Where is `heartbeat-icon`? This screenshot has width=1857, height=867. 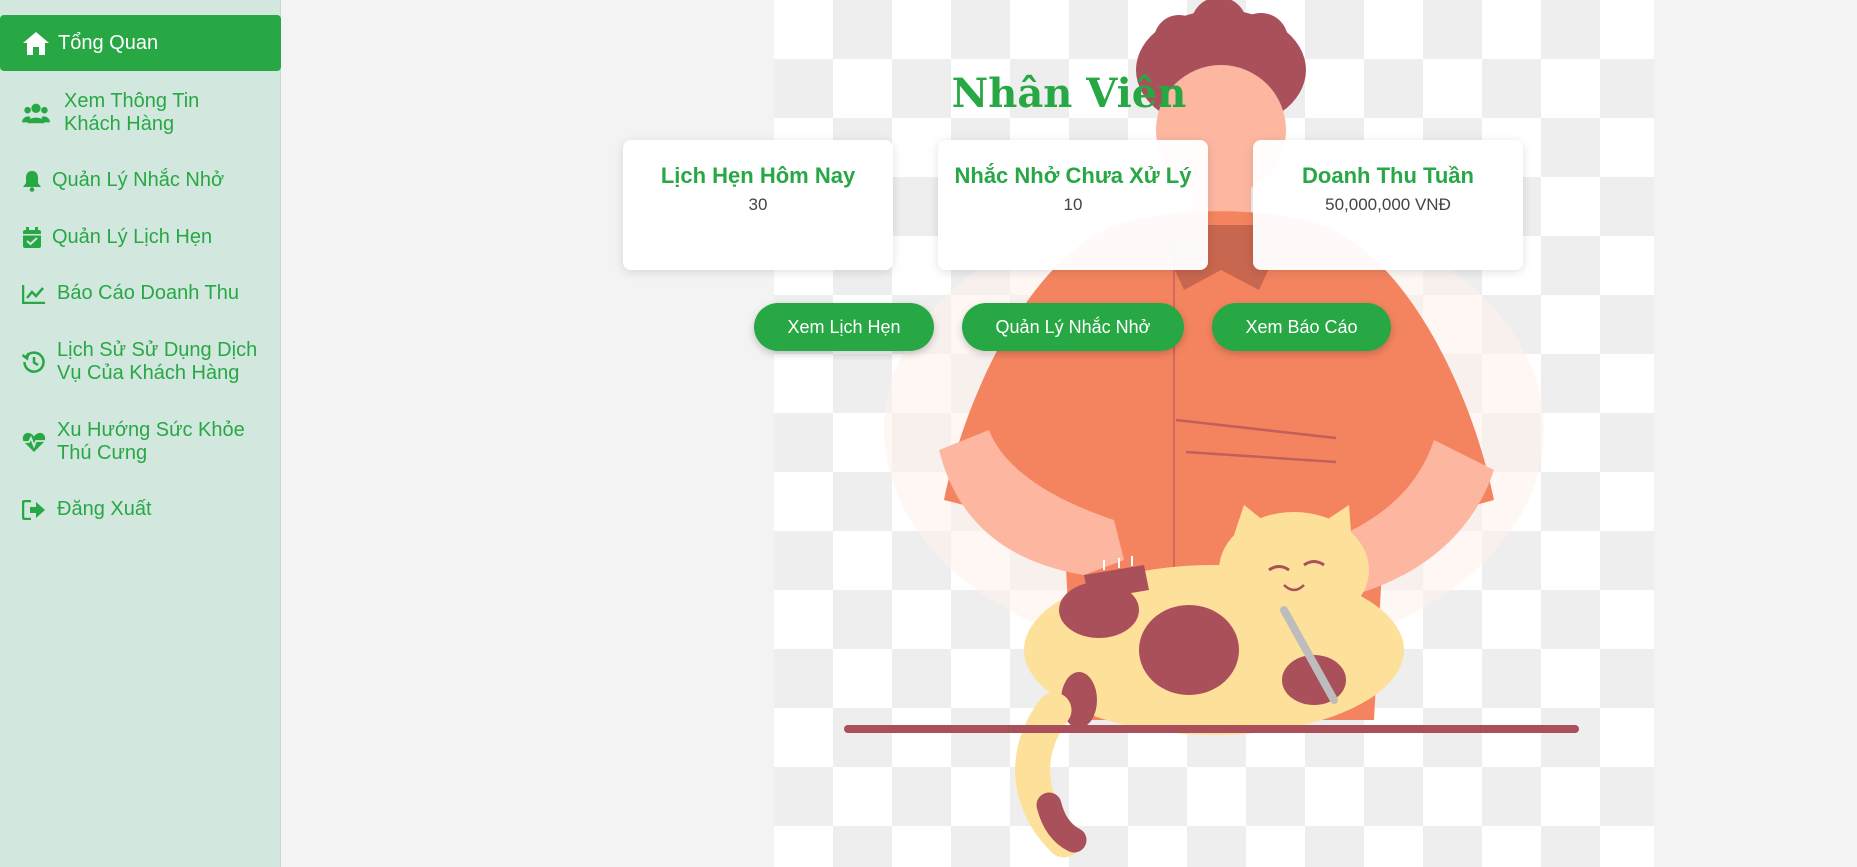
heartbeat-icon is located at coordinates (34, 442).